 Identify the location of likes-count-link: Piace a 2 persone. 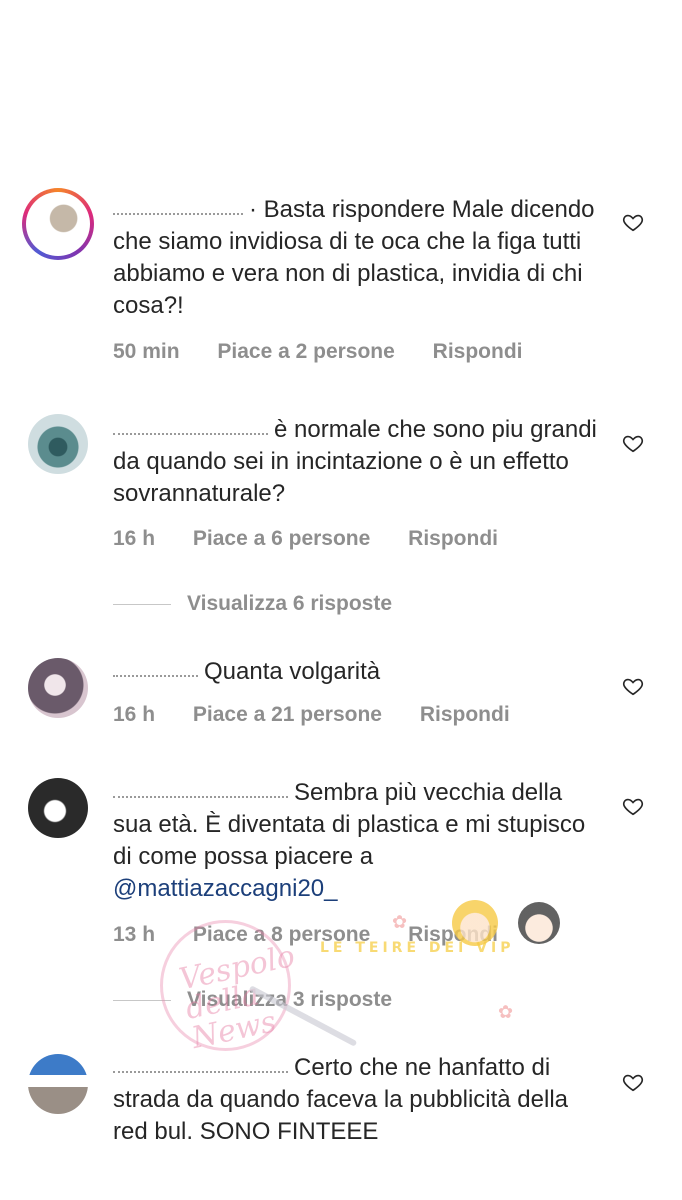
(305, 351).